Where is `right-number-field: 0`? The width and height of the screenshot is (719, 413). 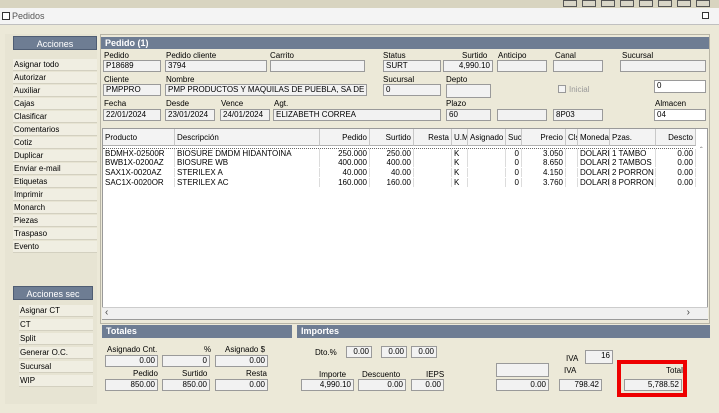
right-number-field: 0 is located at coordinates (680, 86).